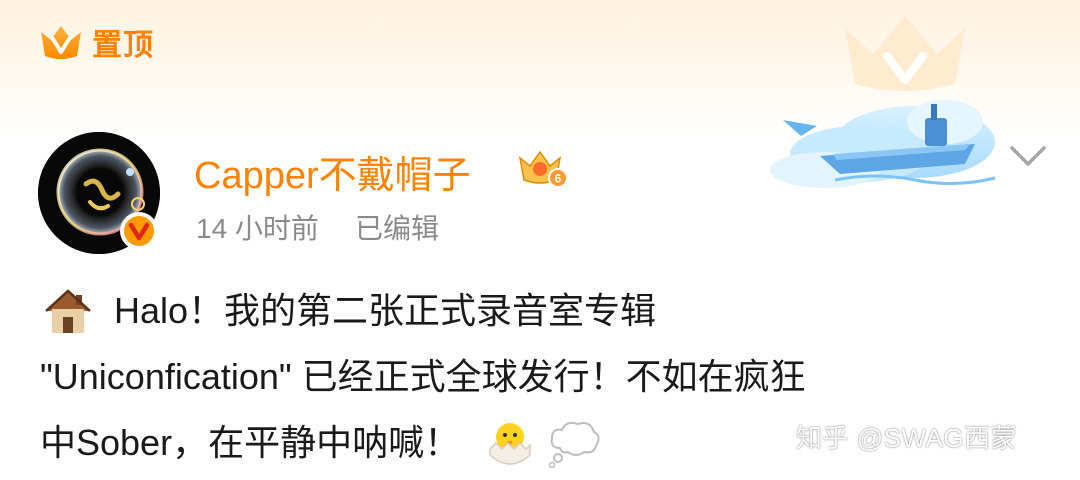  I want to click on house-emoji-icon, so click(68, 311).